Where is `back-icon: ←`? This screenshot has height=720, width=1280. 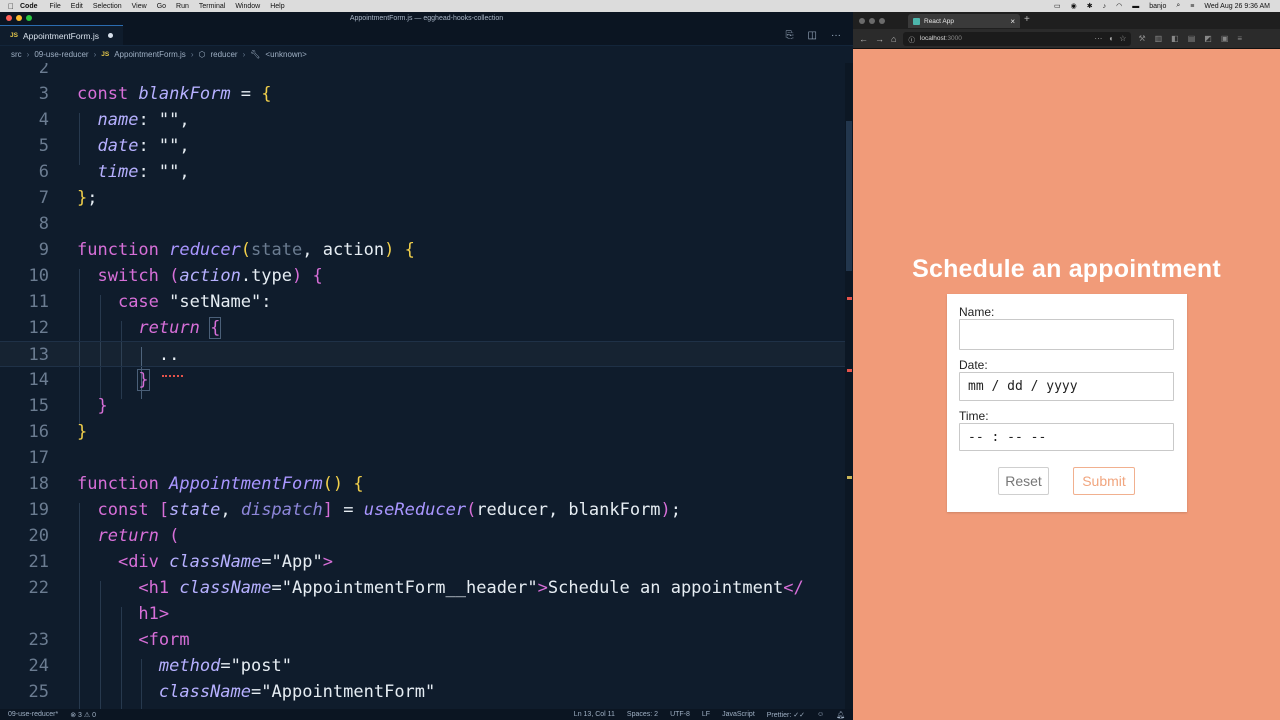 back-icon: ← is located at coordinates (863, 39).